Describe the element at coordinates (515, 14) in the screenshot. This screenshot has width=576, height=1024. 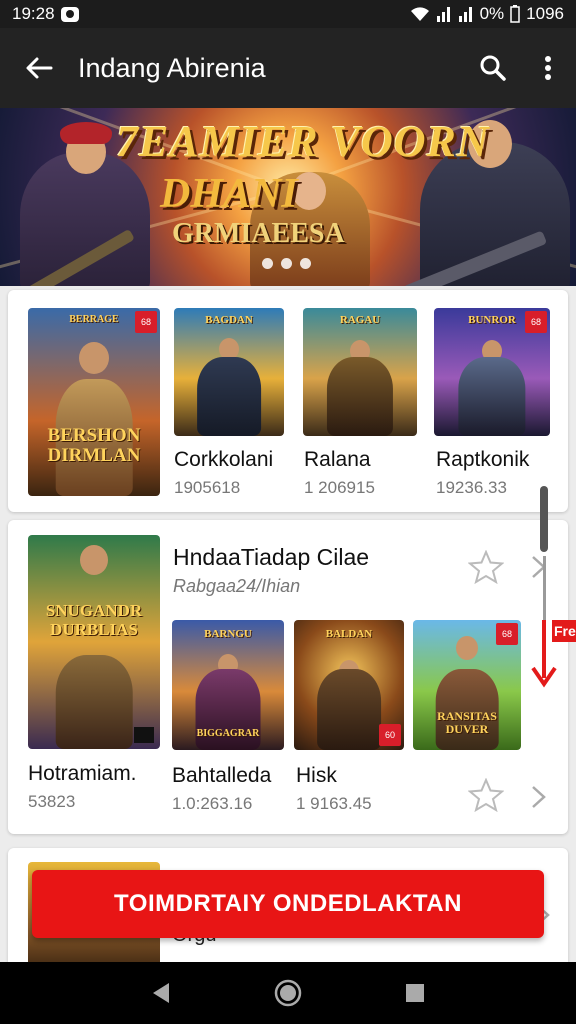
I see `battery-icon` at that location.